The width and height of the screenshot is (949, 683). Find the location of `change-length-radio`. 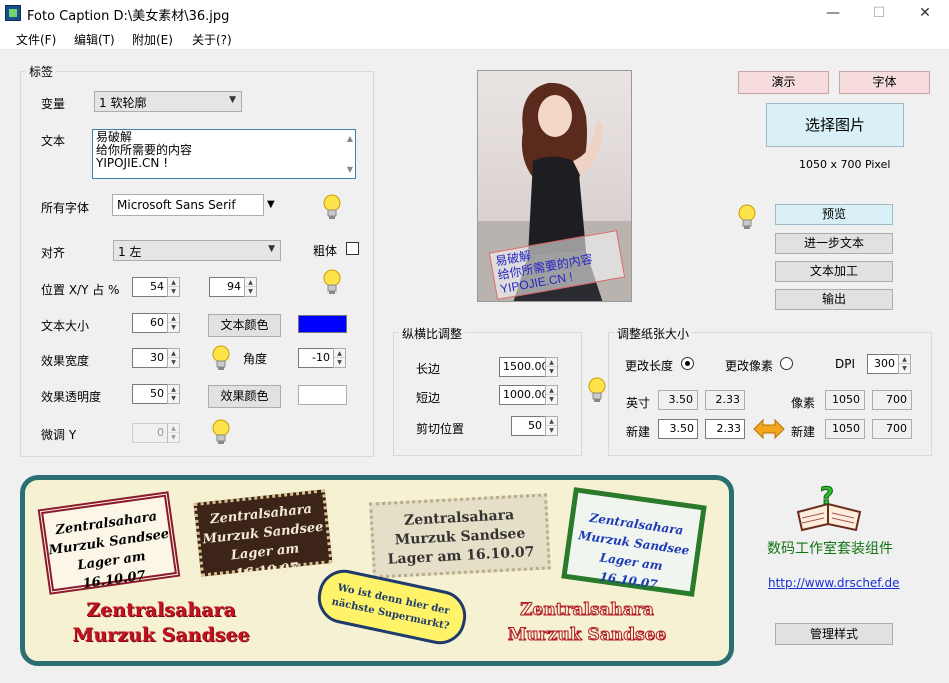

change-length-radio is located at coordinates (687, 363).